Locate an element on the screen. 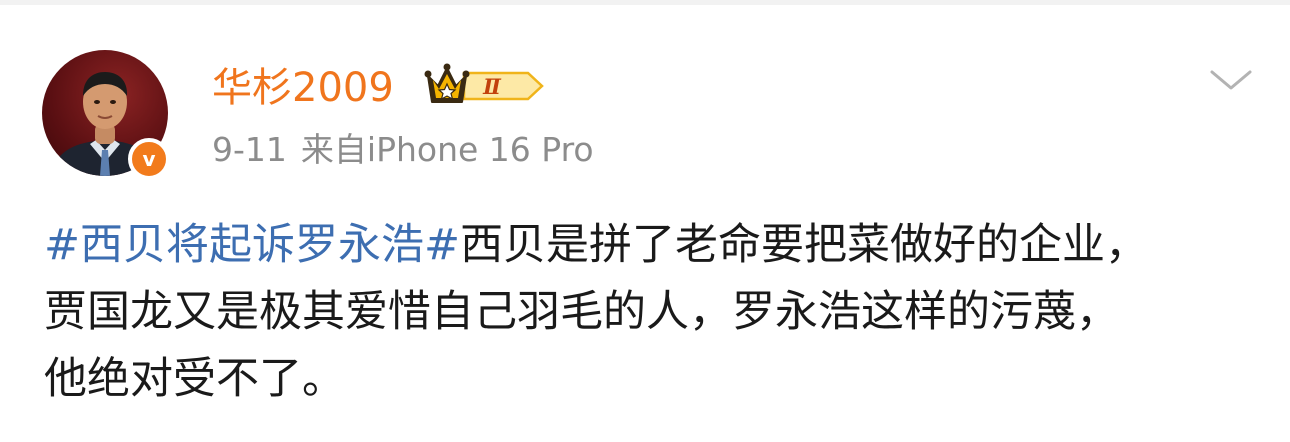  chevron-down-icon is located at coordinates (1231, 80).